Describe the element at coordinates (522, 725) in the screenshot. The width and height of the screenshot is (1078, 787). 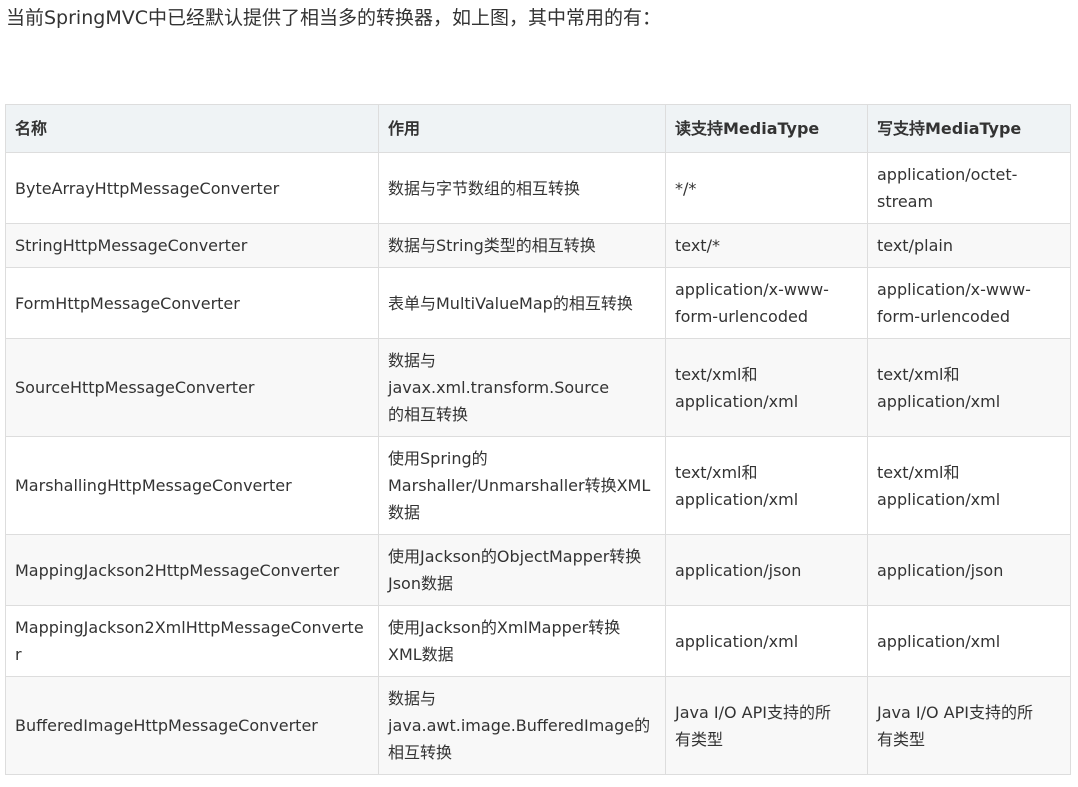
I see `cell-role: 数据与 java.awt.image.BufferedImage的 相互转换` at that location.